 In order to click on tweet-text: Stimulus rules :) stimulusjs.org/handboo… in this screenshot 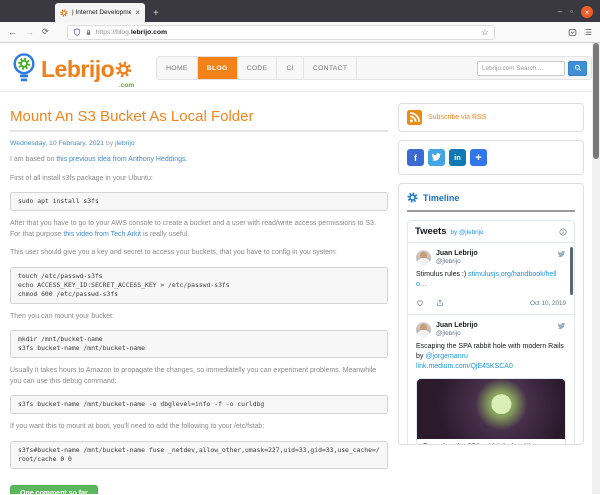, I will do `click(491, 280)`.